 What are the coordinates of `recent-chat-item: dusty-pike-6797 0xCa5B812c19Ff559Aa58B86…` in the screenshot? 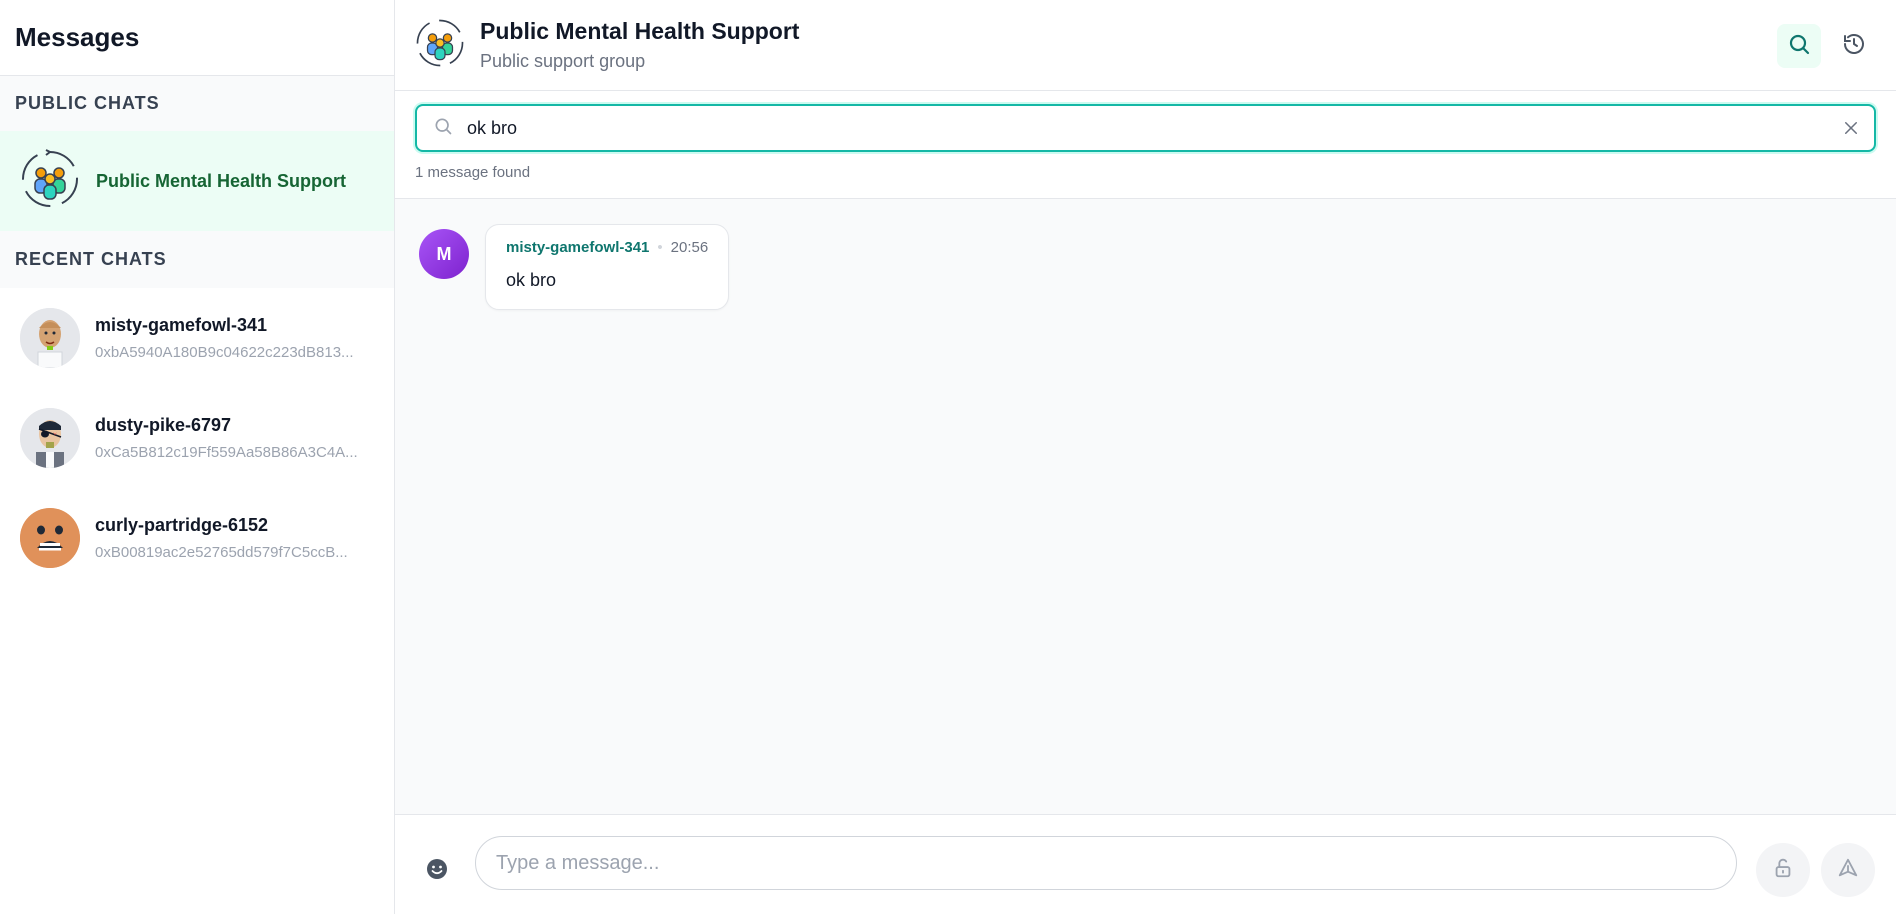 It's located at (197, 438).